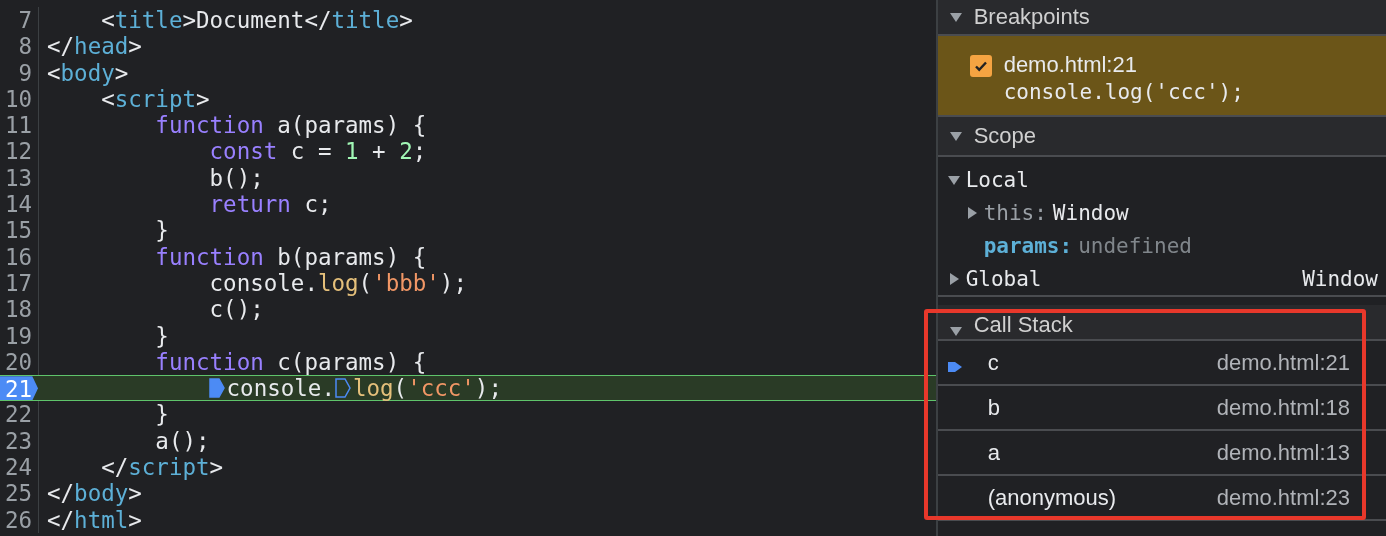  What do you see at coordinates (1031, 17) in the screenshot?
I see `section-title: Breakpoints` at bounding box center [1031, 17].